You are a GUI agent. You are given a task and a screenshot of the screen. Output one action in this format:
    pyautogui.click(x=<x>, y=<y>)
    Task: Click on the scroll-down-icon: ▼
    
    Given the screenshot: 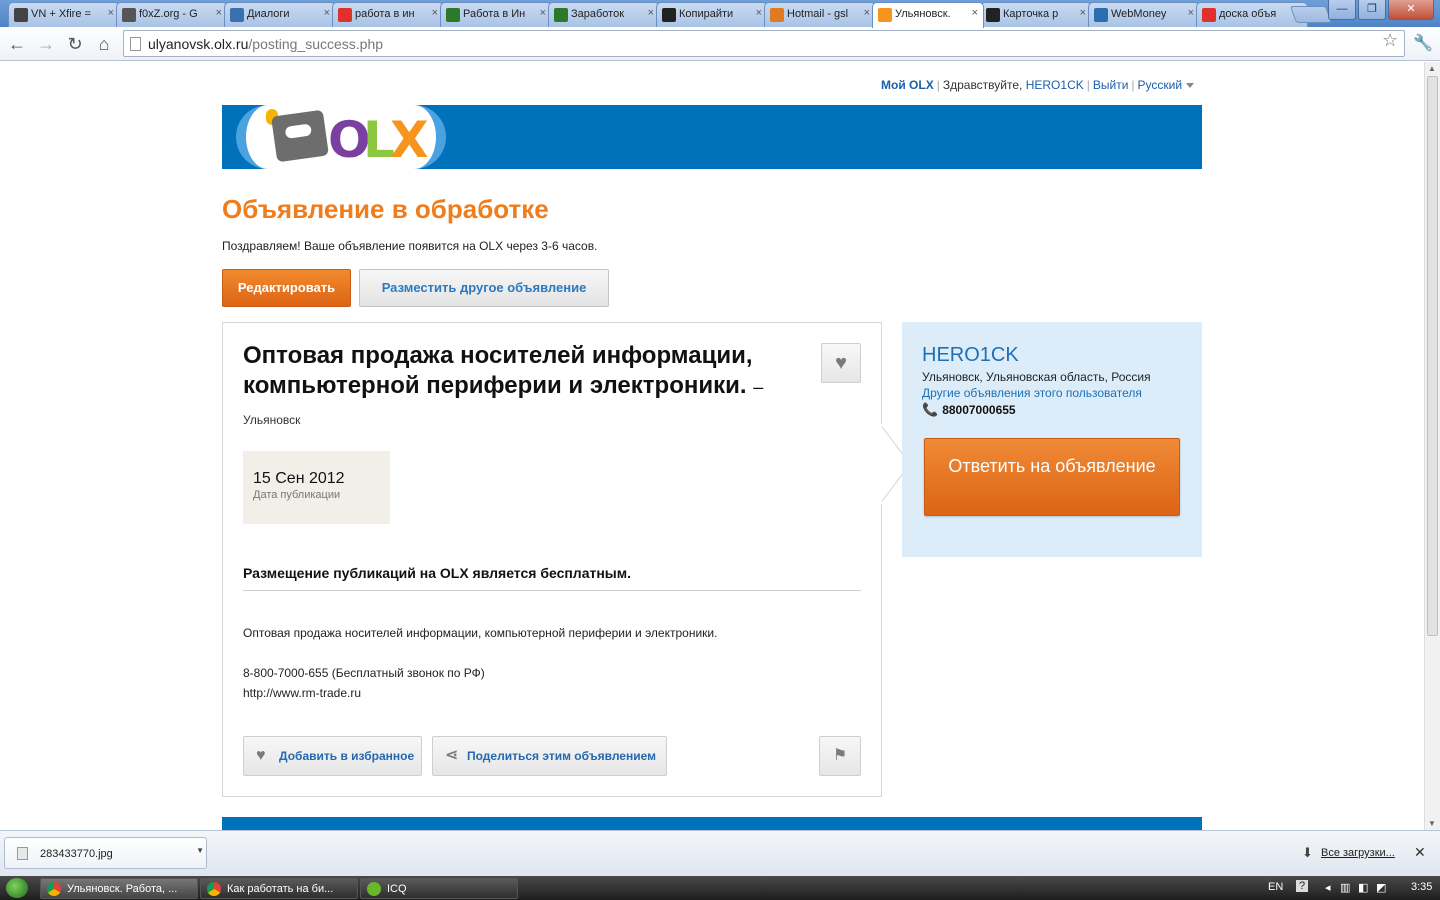 What is the action you would take?
    pyautogui.click(x=1432, y=823)
    